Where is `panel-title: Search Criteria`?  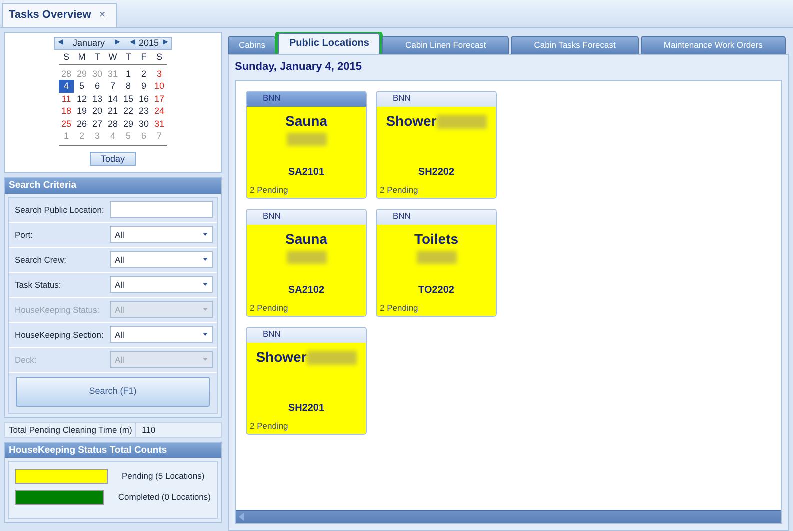
panel-title: Search Criteria is located at coordinates (113, 186).